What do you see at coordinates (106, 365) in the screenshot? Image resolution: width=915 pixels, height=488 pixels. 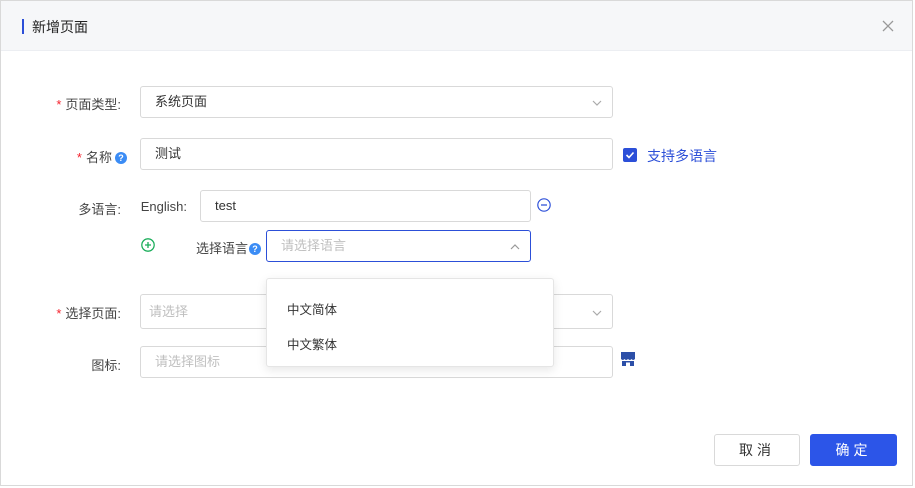 I see `icon-label: 图标:` at bounding box center [106, 365].